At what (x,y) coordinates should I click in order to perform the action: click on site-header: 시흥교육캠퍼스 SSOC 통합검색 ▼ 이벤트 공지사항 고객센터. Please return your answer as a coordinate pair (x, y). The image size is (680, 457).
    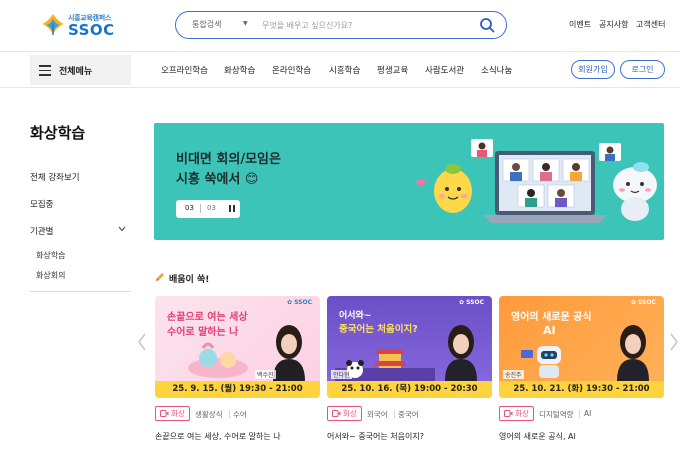
    Looking at the image, I should click on (340, 26).